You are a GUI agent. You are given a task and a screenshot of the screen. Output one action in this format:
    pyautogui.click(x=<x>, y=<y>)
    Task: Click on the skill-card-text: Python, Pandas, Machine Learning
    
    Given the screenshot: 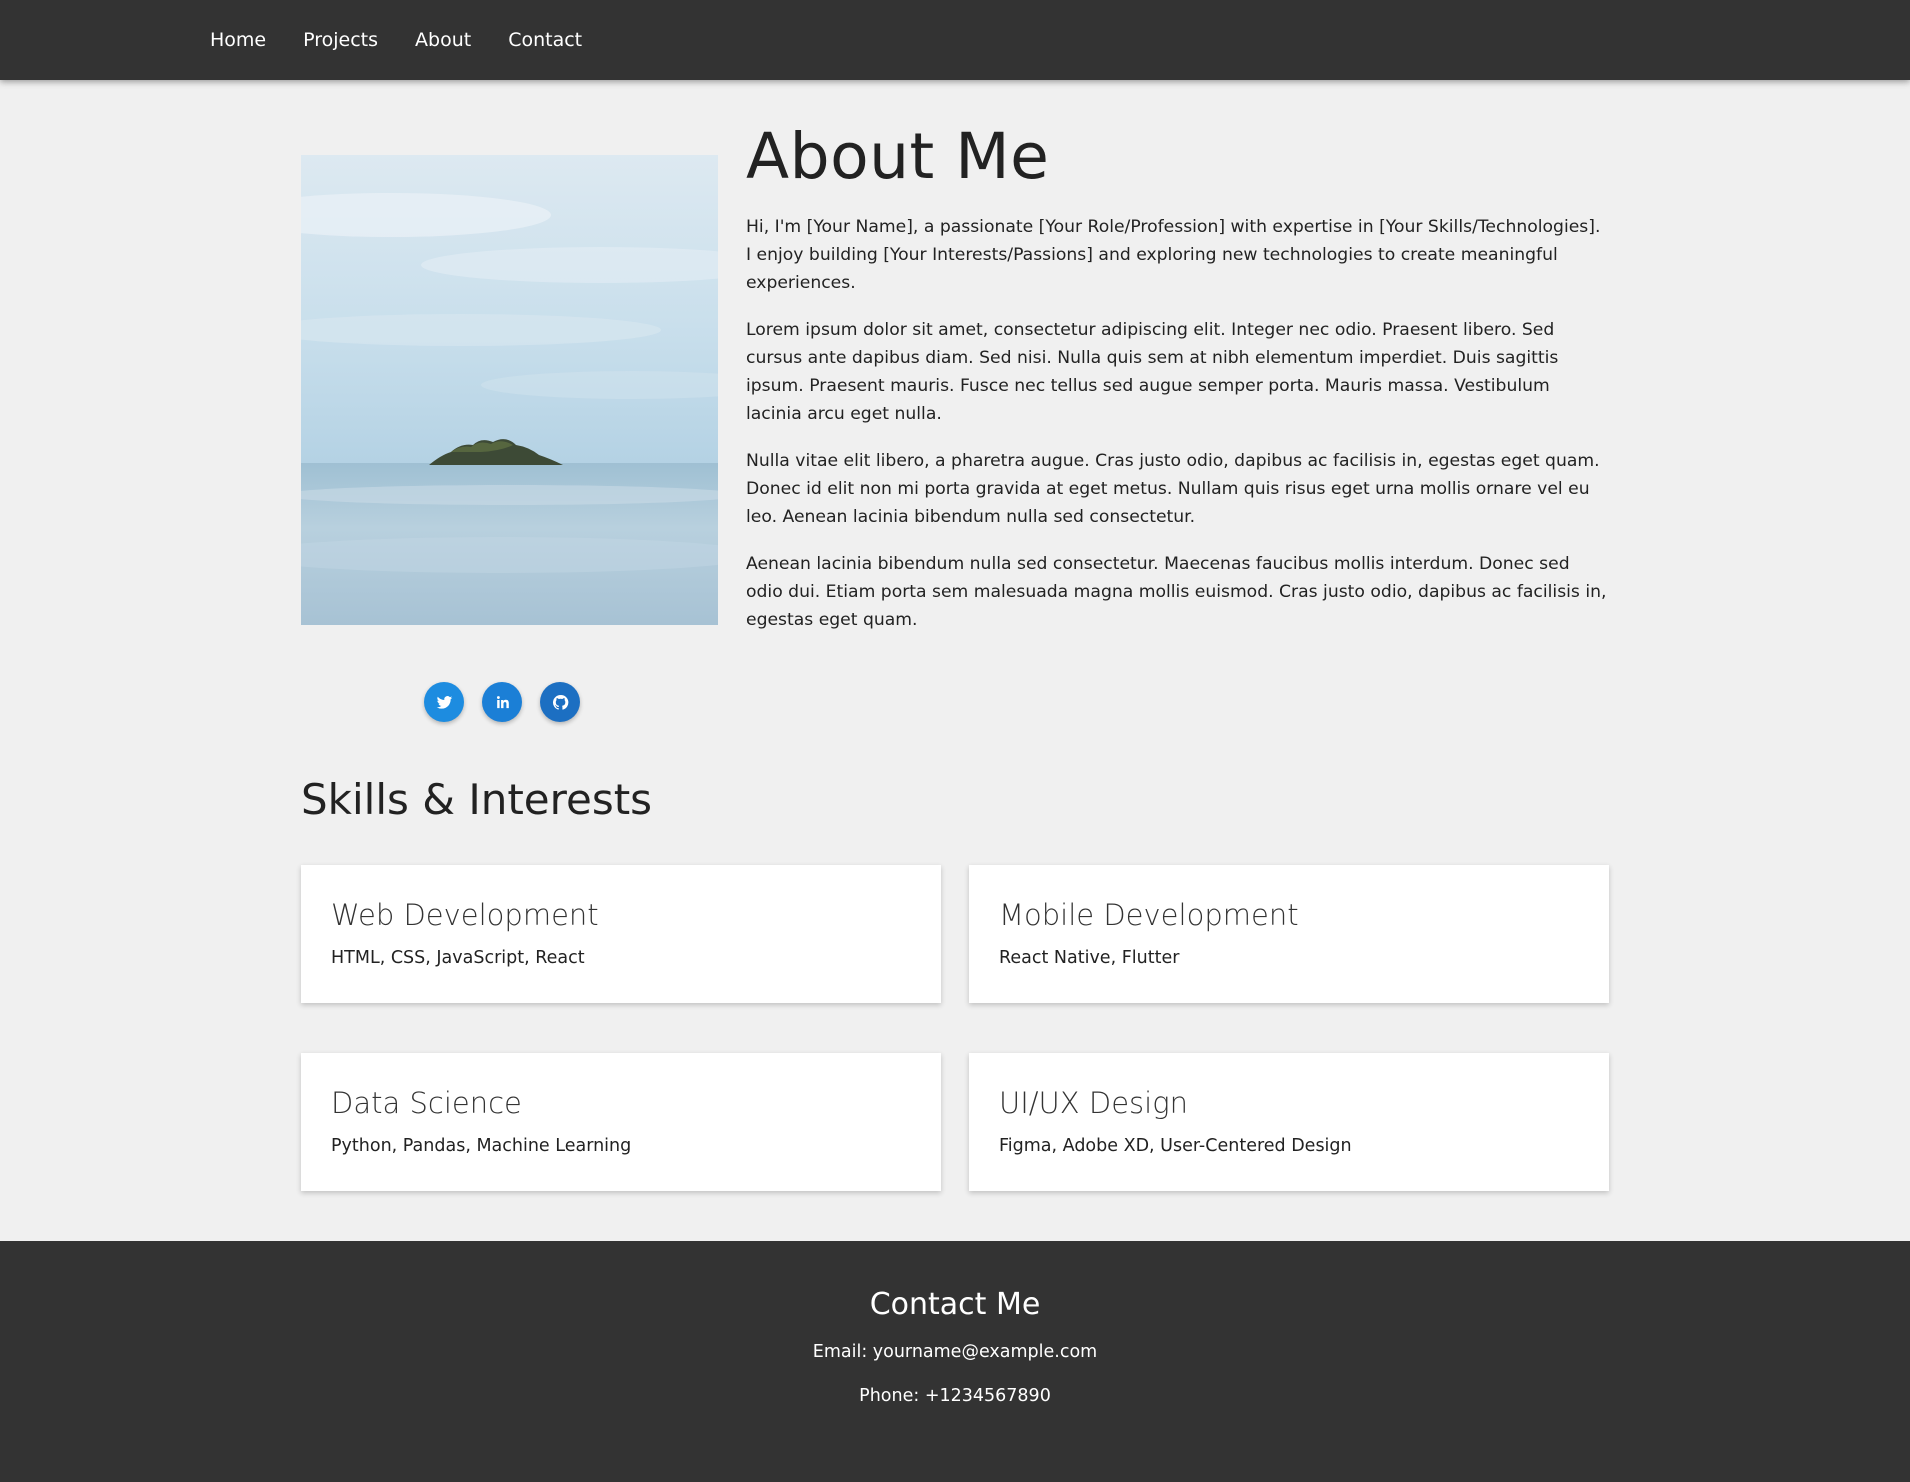 What is the action you would take?
    pyautogui.click(x=481, y=1146)
    